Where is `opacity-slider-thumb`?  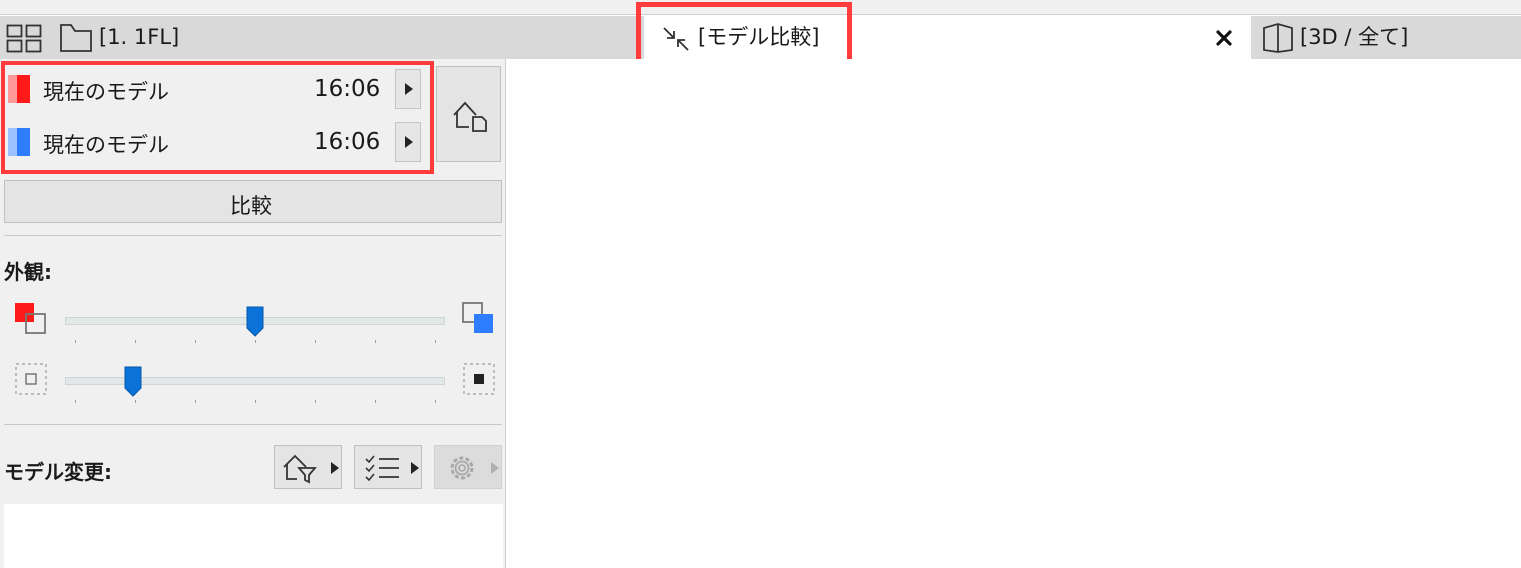
opacity-slider-thumb is located at coordinates (133, 381).